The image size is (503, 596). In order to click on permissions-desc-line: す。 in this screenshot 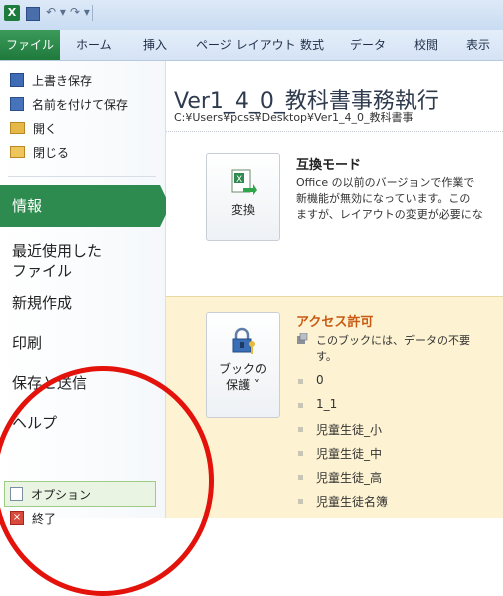, I will do `click(326, 356)`.